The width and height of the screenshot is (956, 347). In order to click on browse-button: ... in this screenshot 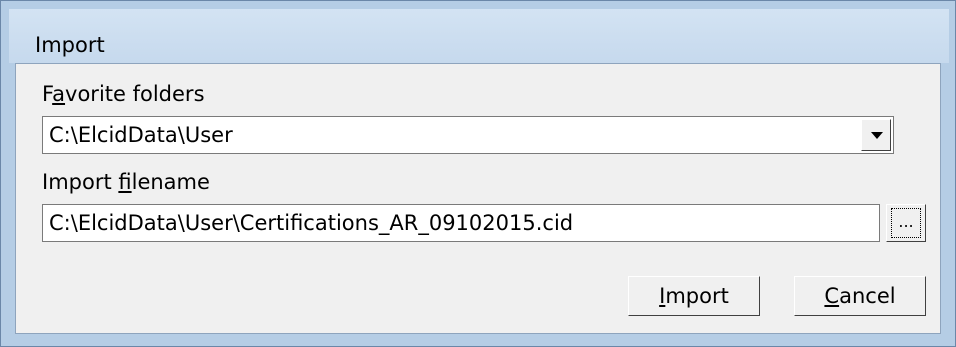, I will do `click(906, 223)`.